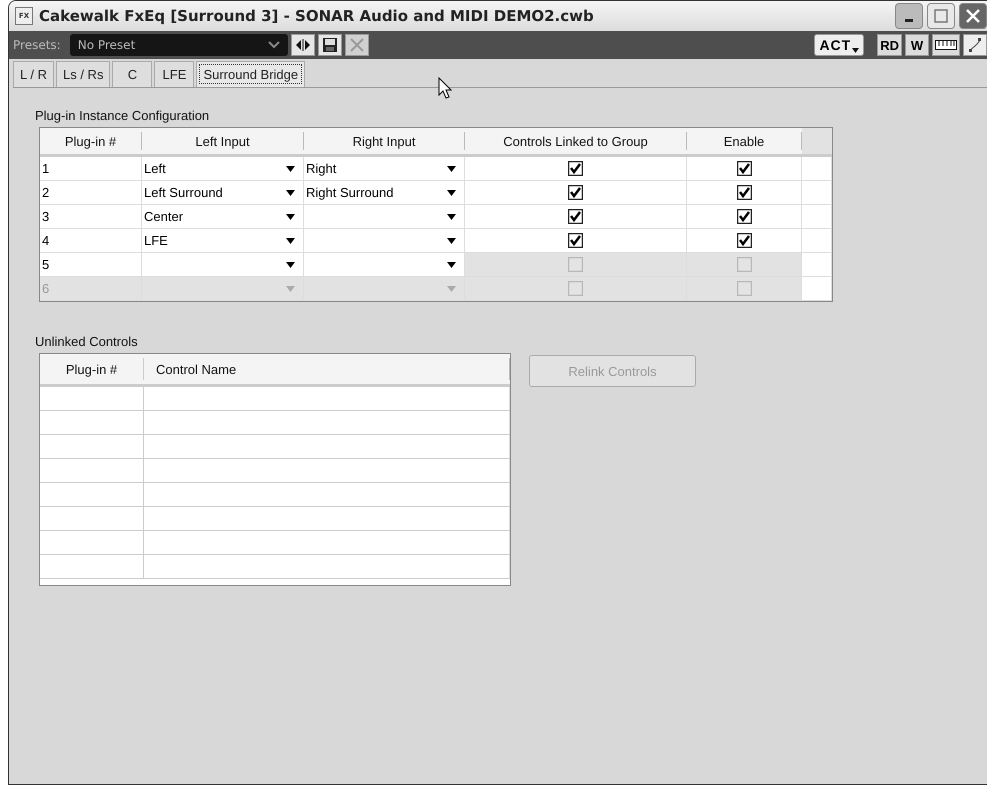 The height and width of the screenshot is (793, 987). What do you see at coordinates (33, 74) in the screenshot?
I see `tab: L / R` at bounding box center [33, 74].